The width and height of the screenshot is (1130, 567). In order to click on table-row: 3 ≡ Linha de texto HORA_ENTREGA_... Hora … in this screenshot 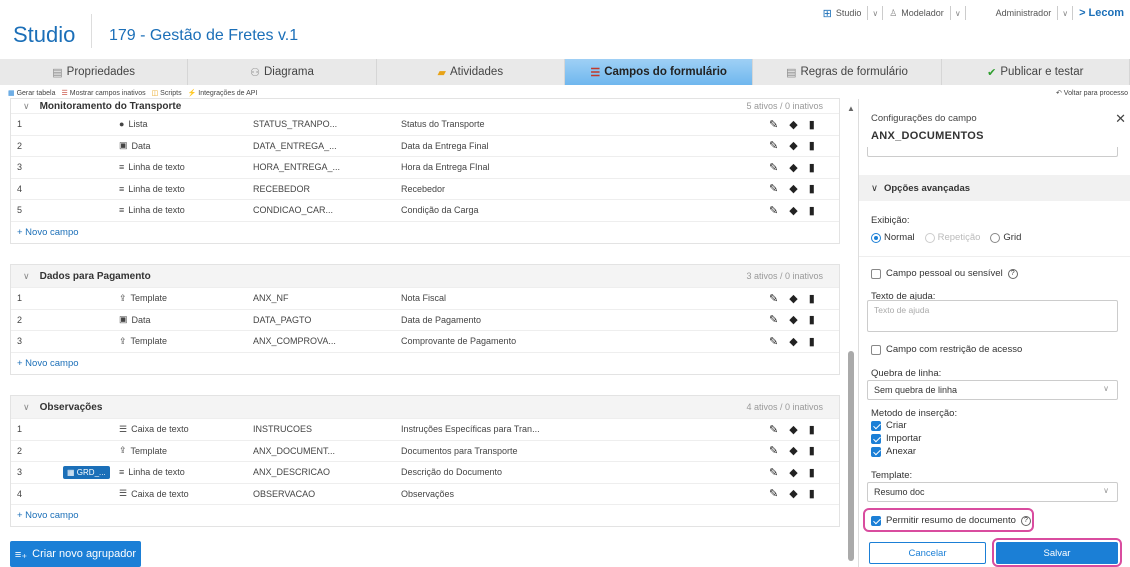, I will do `click(425, 167)`.